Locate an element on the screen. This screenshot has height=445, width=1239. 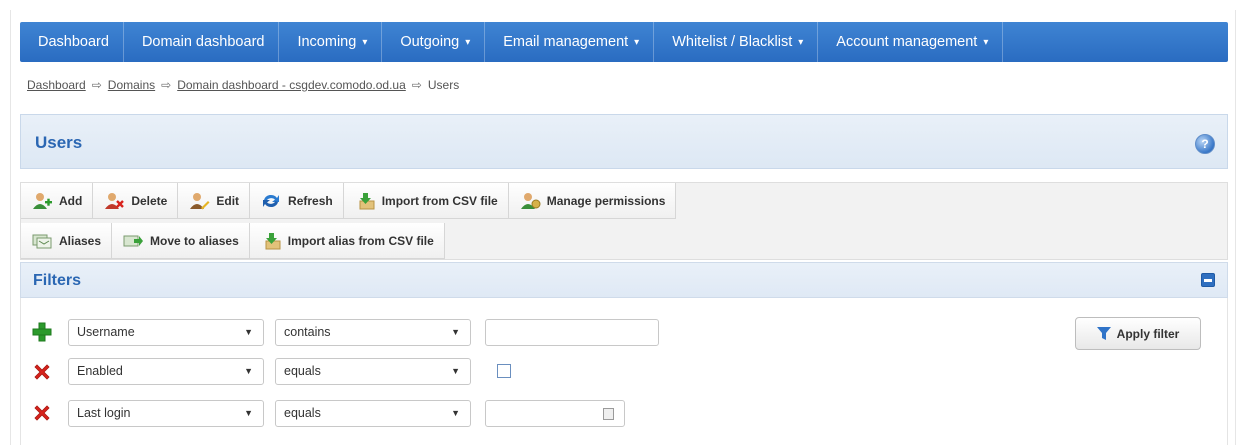
breadcrumb-link-dashboard: Dashboard is located at coordinates (56, 85).